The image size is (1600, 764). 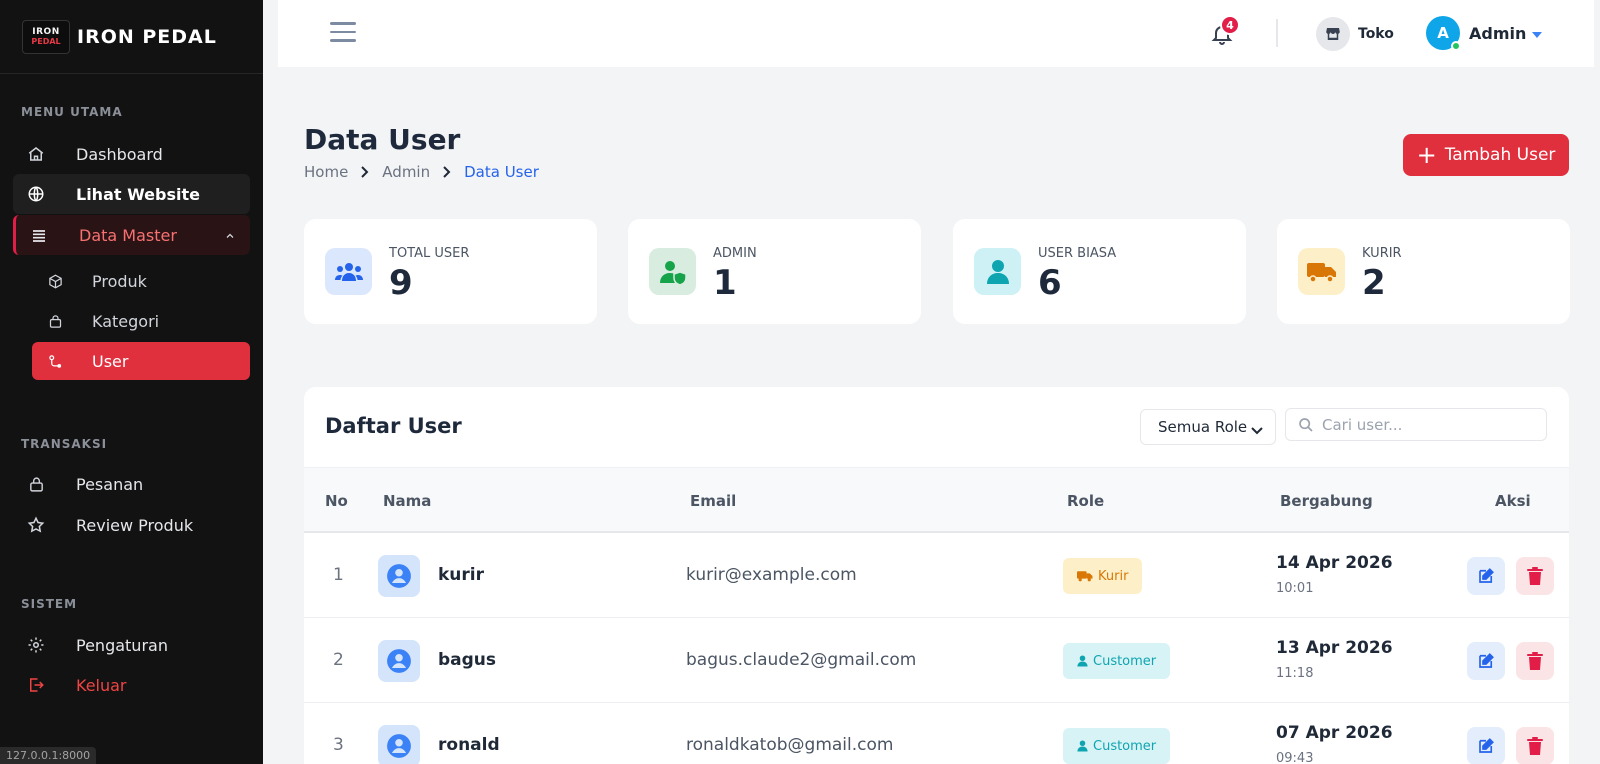 I want to click on gear-icon, so click(x=36, y=645).